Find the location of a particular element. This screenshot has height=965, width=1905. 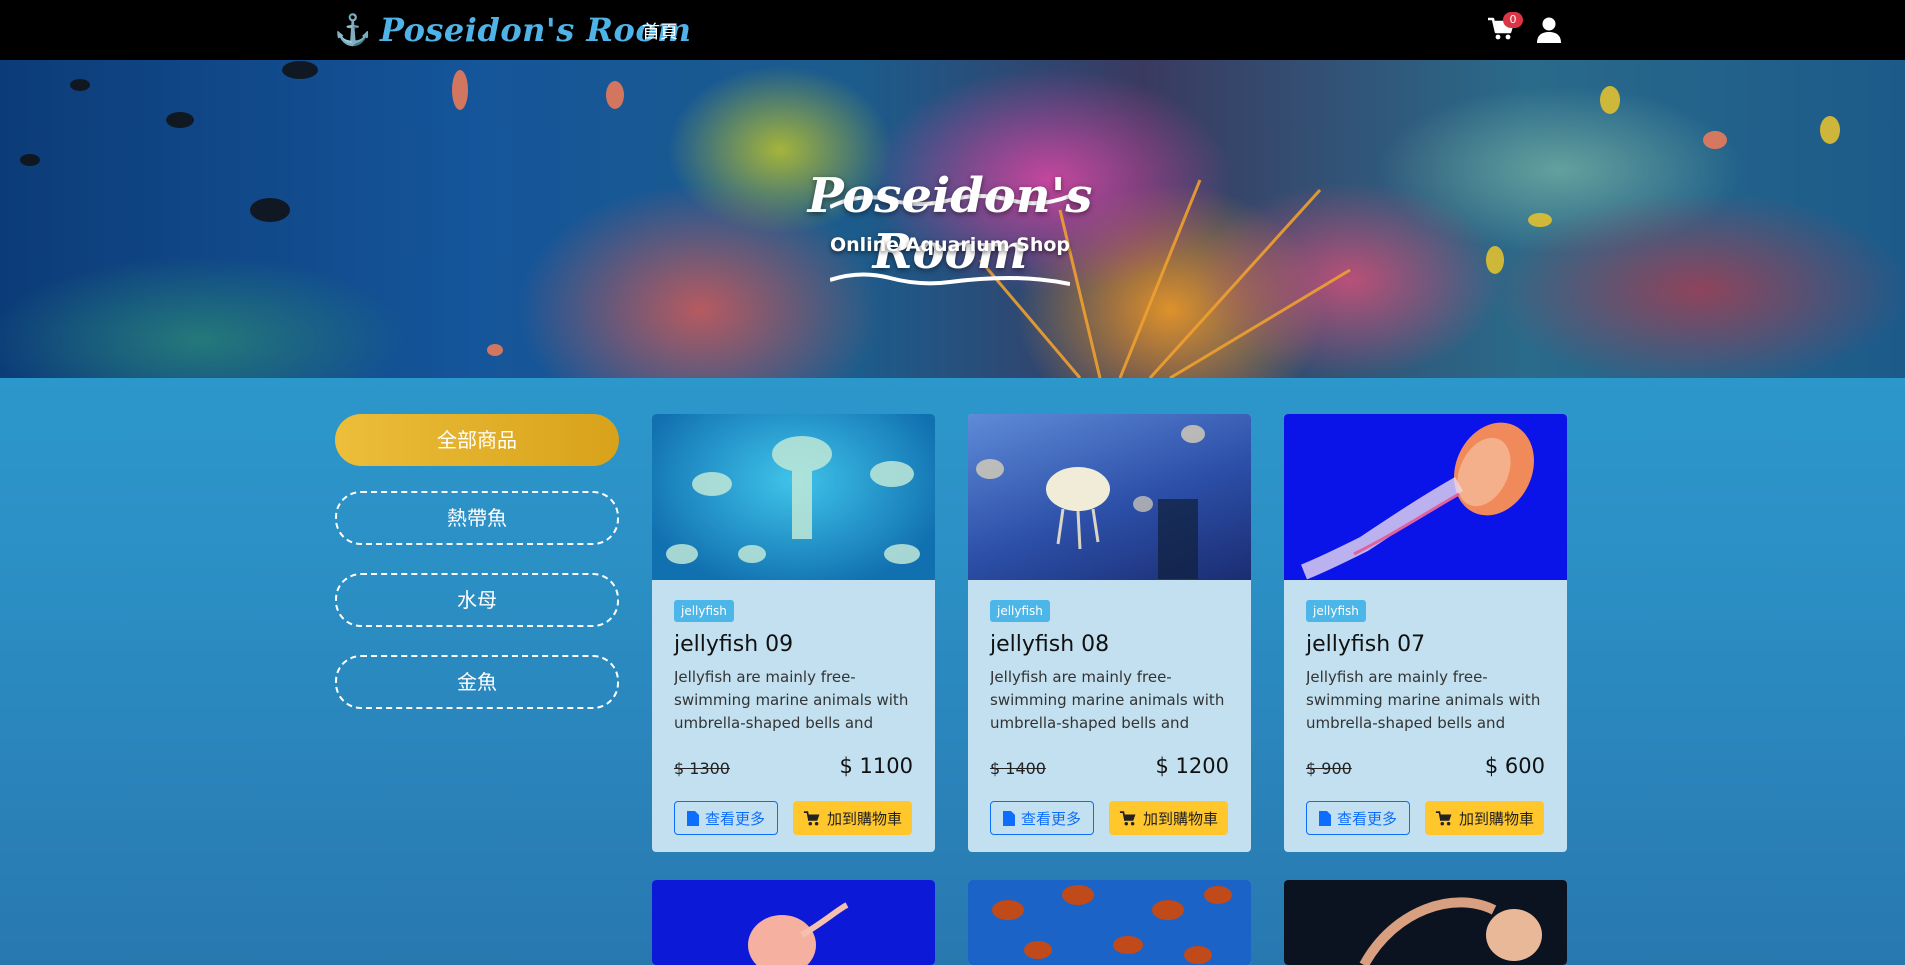

hero-wave-bottom is located at coordinates (950, 279).